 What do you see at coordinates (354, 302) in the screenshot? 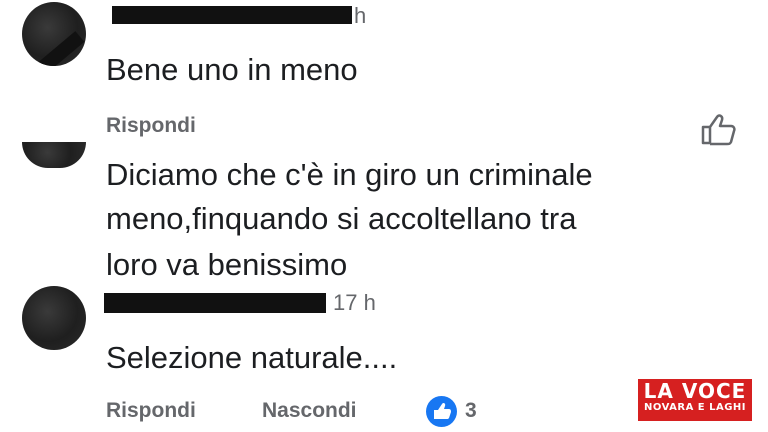
I see `comment-timestamp: 17 h` at bounding box center [354, 302].